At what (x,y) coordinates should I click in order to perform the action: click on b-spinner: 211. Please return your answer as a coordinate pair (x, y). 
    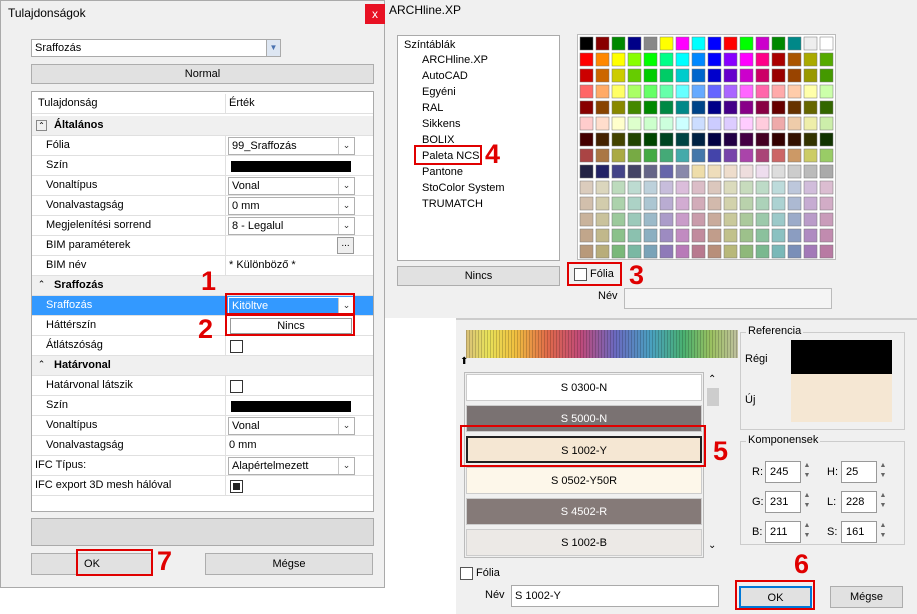
    Looking at the image, I should click on (783, 532).